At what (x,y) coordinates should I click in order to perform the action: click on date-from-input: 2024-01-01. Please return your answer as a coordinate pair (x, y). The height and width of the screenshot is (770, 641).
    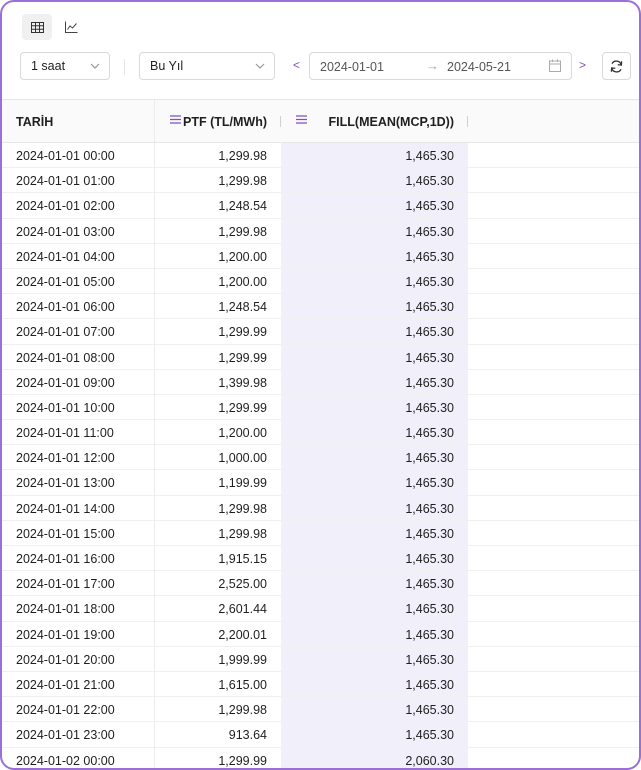
    Looking at the image, I should click on (352, 67).